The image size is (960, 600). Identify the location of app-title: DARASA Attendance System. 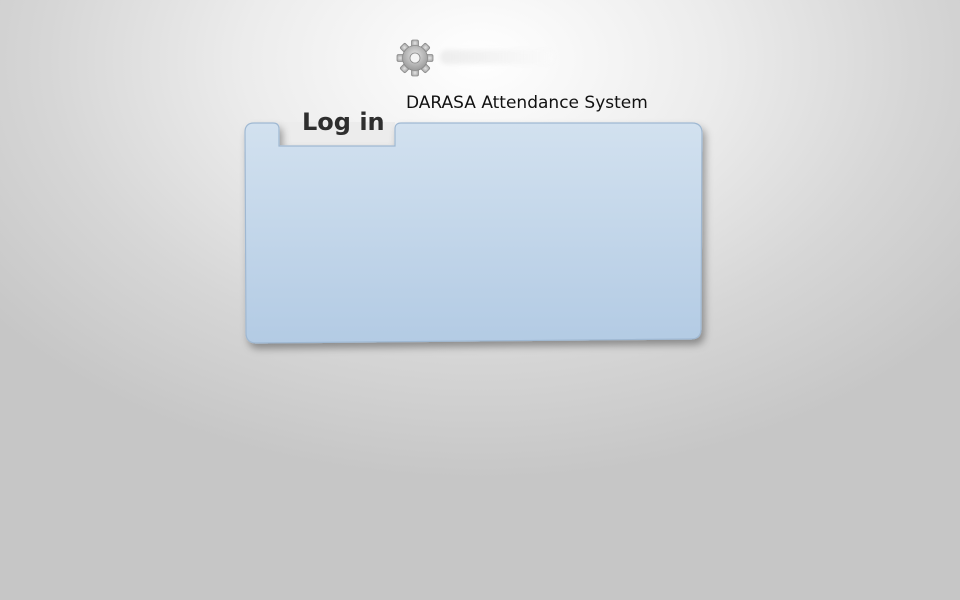
(527, 103).